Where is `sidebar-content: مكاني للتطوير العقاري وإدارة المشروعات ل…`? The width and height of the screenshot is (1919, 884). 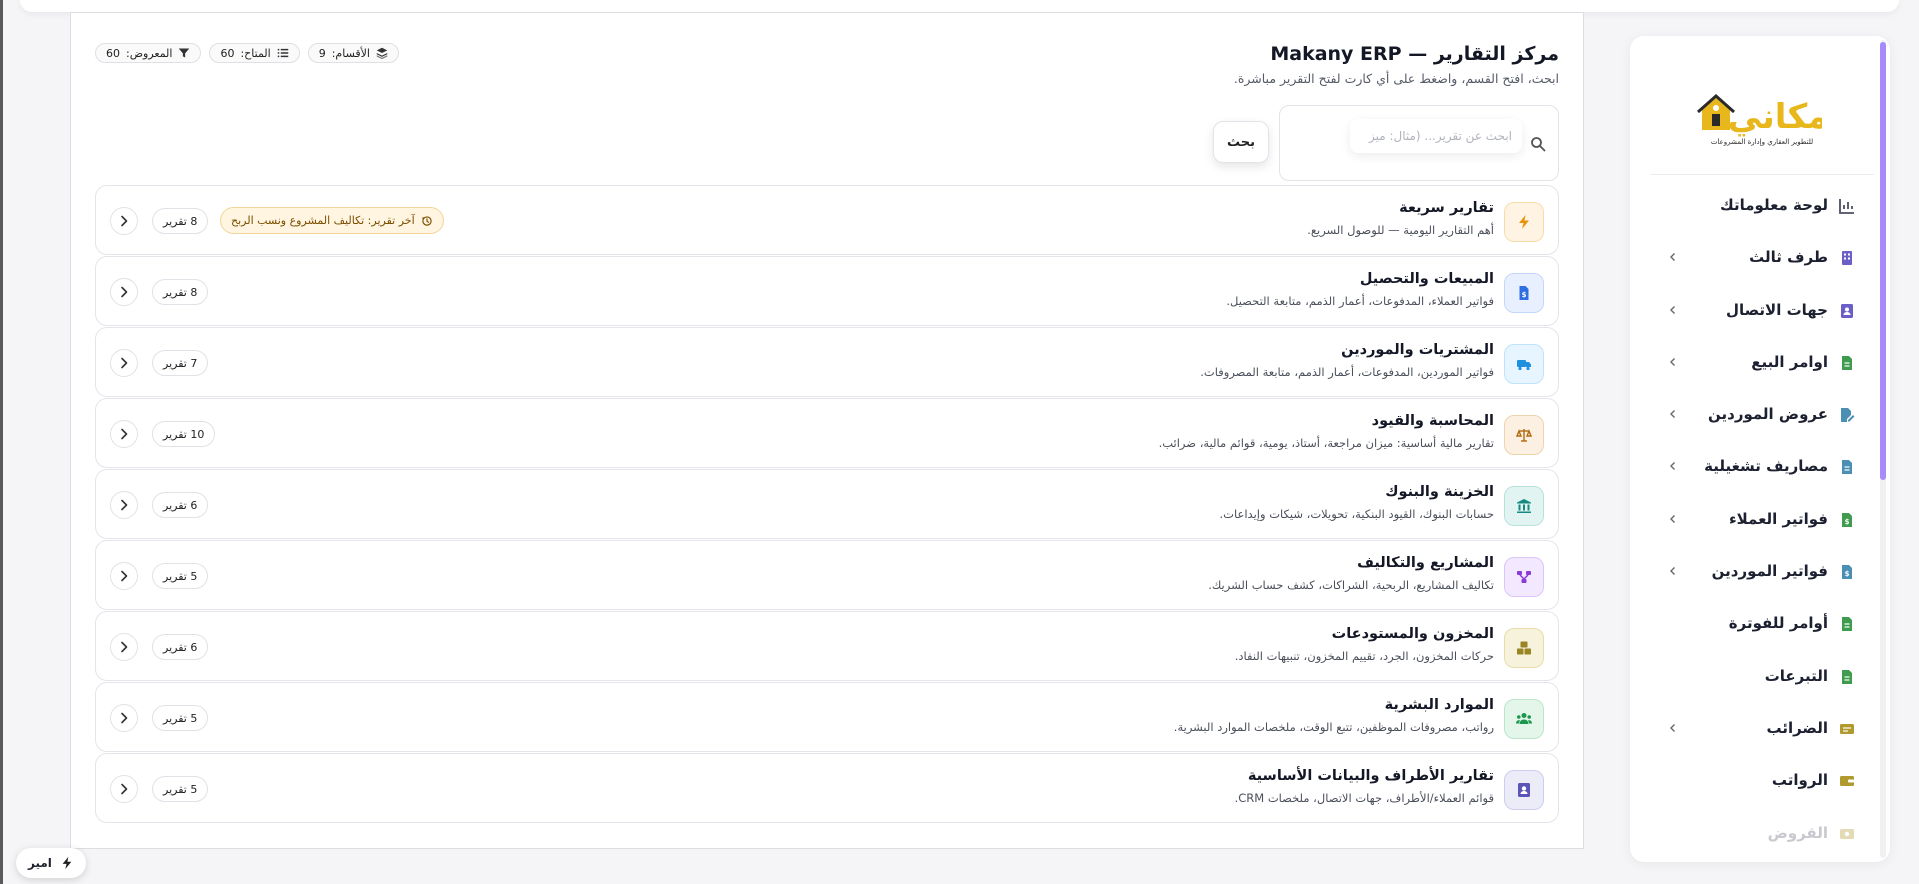
sidebar-content: مكاني للتطوير العقاري وإدارة المشروعات ل… is located at coordinates (1762, 448).